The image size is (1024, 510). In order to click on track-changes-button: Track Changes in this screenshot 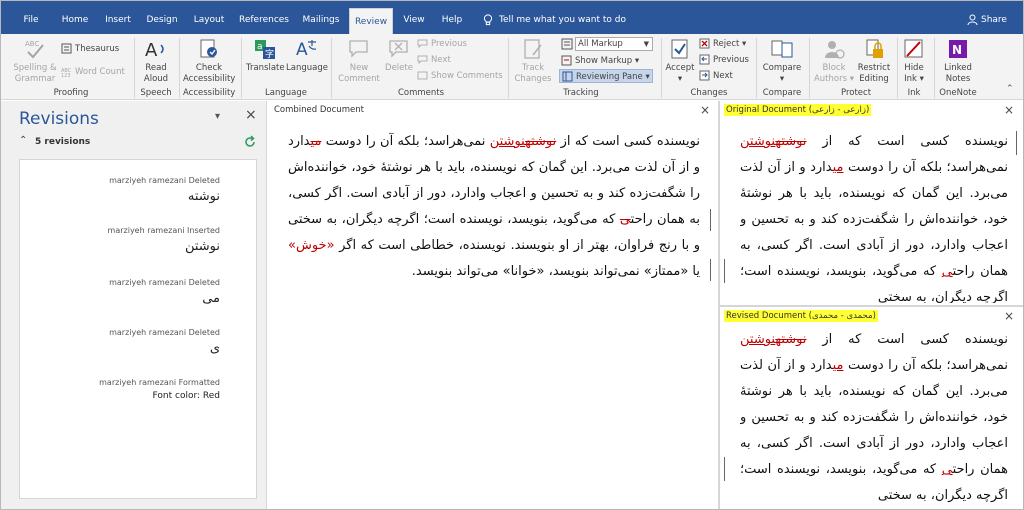, I will do `click(533, 61)`.